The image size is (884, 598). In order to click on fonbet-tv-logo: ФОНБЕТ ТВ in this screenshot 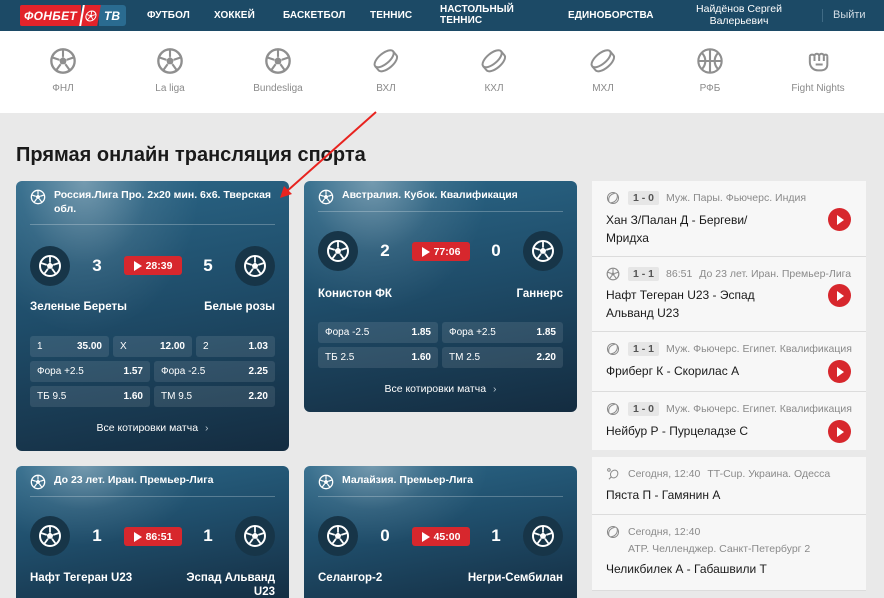, I will do `click(73, 15)`.